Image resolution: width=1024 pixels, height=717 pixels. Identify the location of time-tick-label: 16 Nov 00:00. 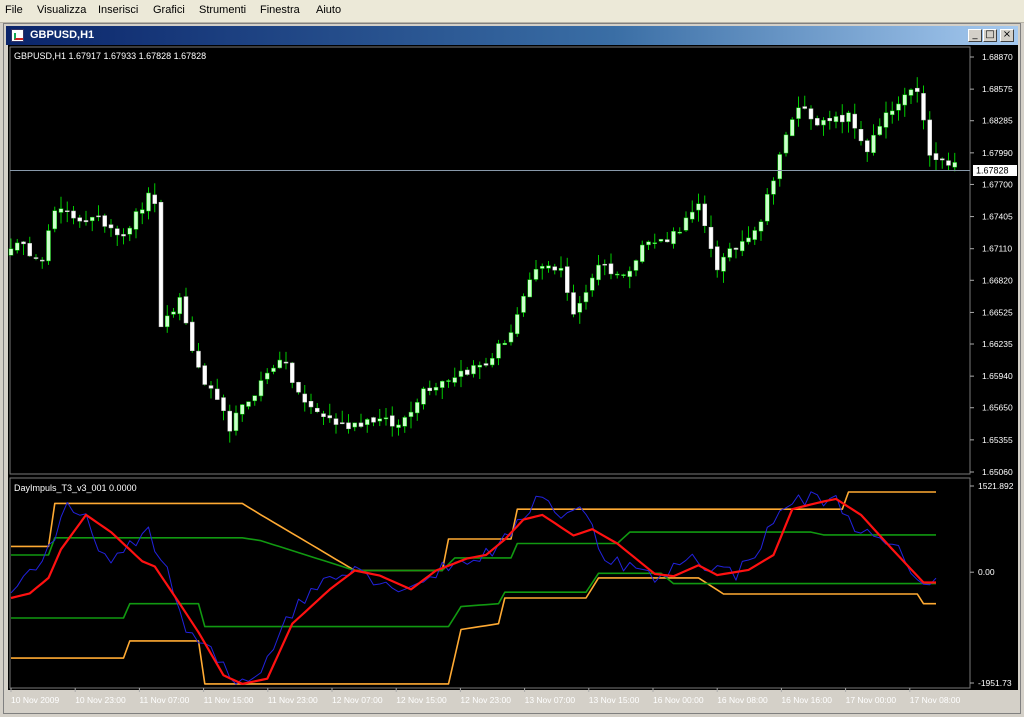
(678, 700).